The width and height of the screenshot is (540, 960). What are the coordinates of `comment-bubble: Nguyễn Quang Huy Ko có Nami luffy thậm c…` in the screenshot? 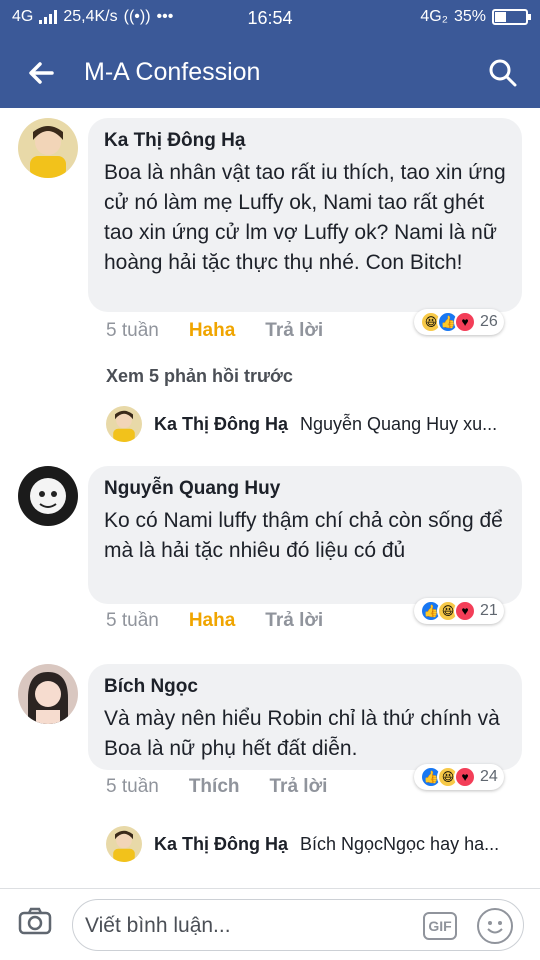 It's located at (305, 535).